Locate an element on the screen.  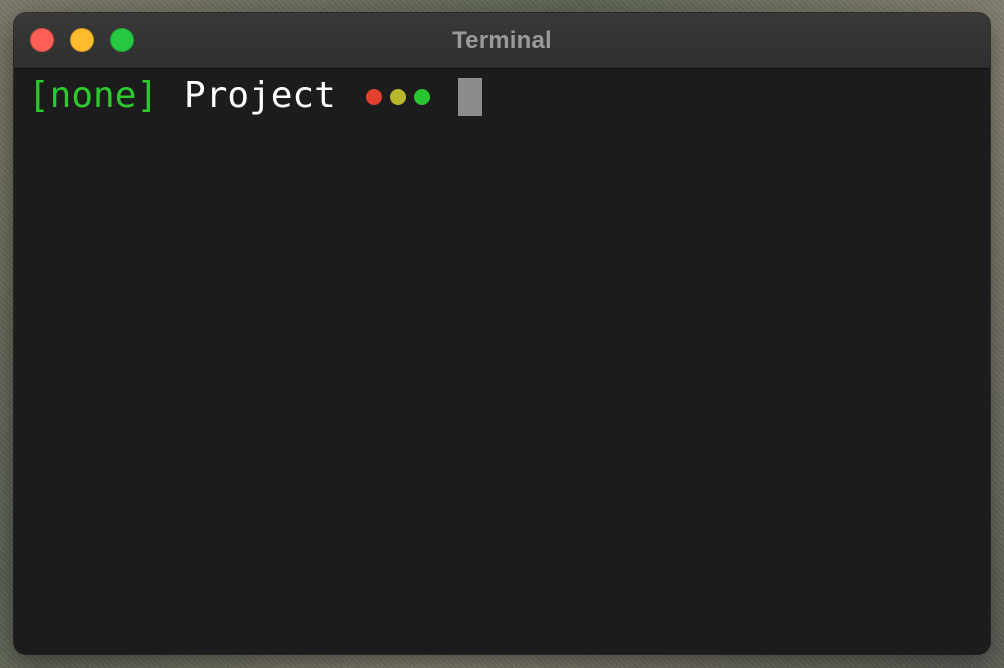
environment-label: [none] is located at coordinates (93, 95).